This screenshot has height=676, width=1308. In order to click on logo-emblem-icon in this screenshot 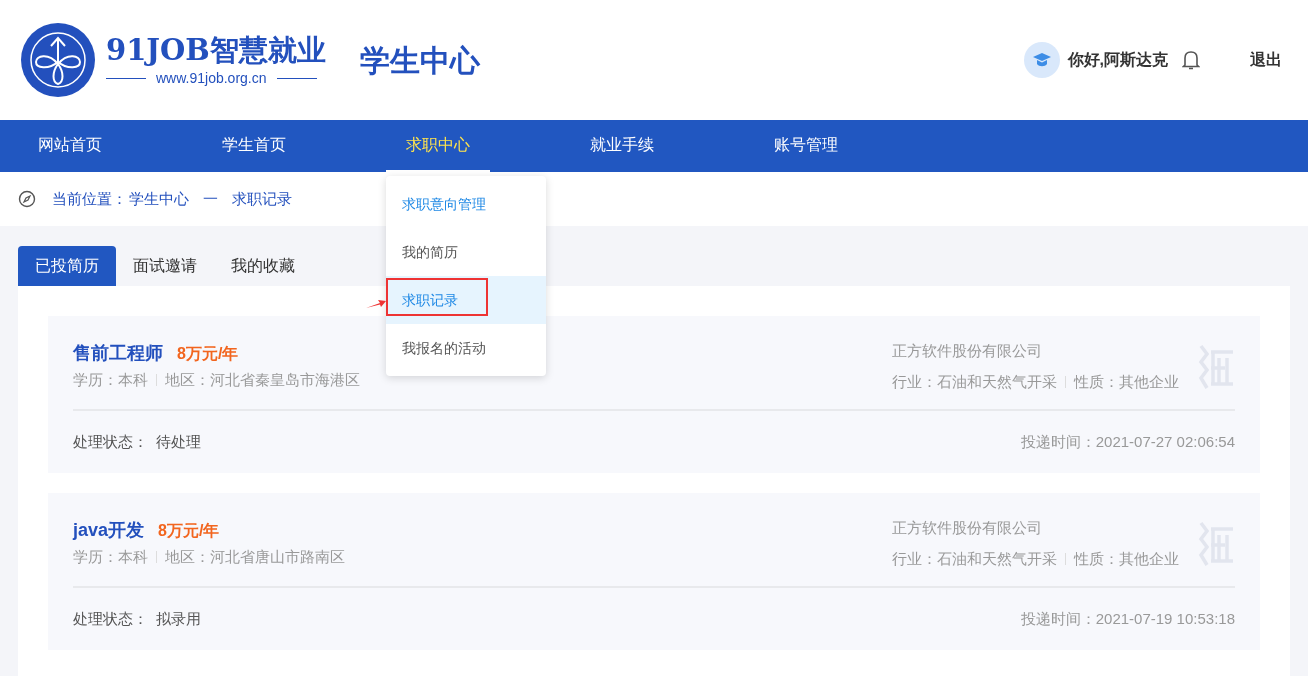, I will do `click(58, 60)`.